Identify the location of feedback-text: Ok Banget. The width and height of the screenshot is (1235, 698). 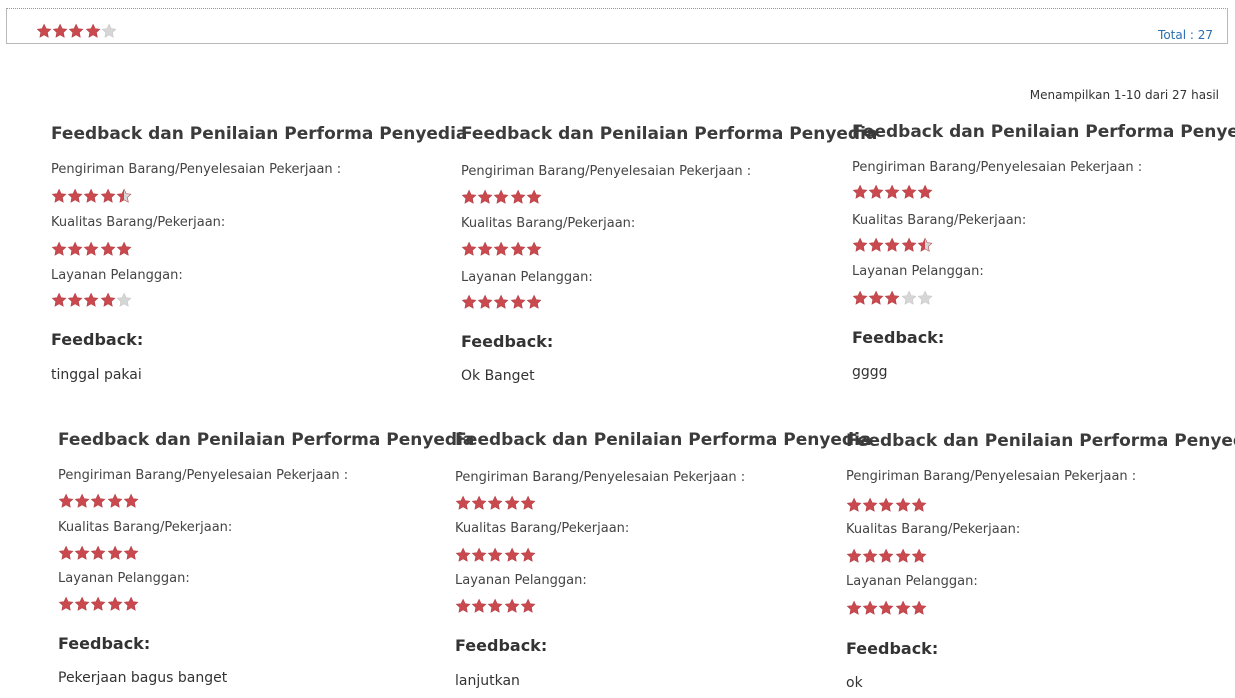
(498, 376).